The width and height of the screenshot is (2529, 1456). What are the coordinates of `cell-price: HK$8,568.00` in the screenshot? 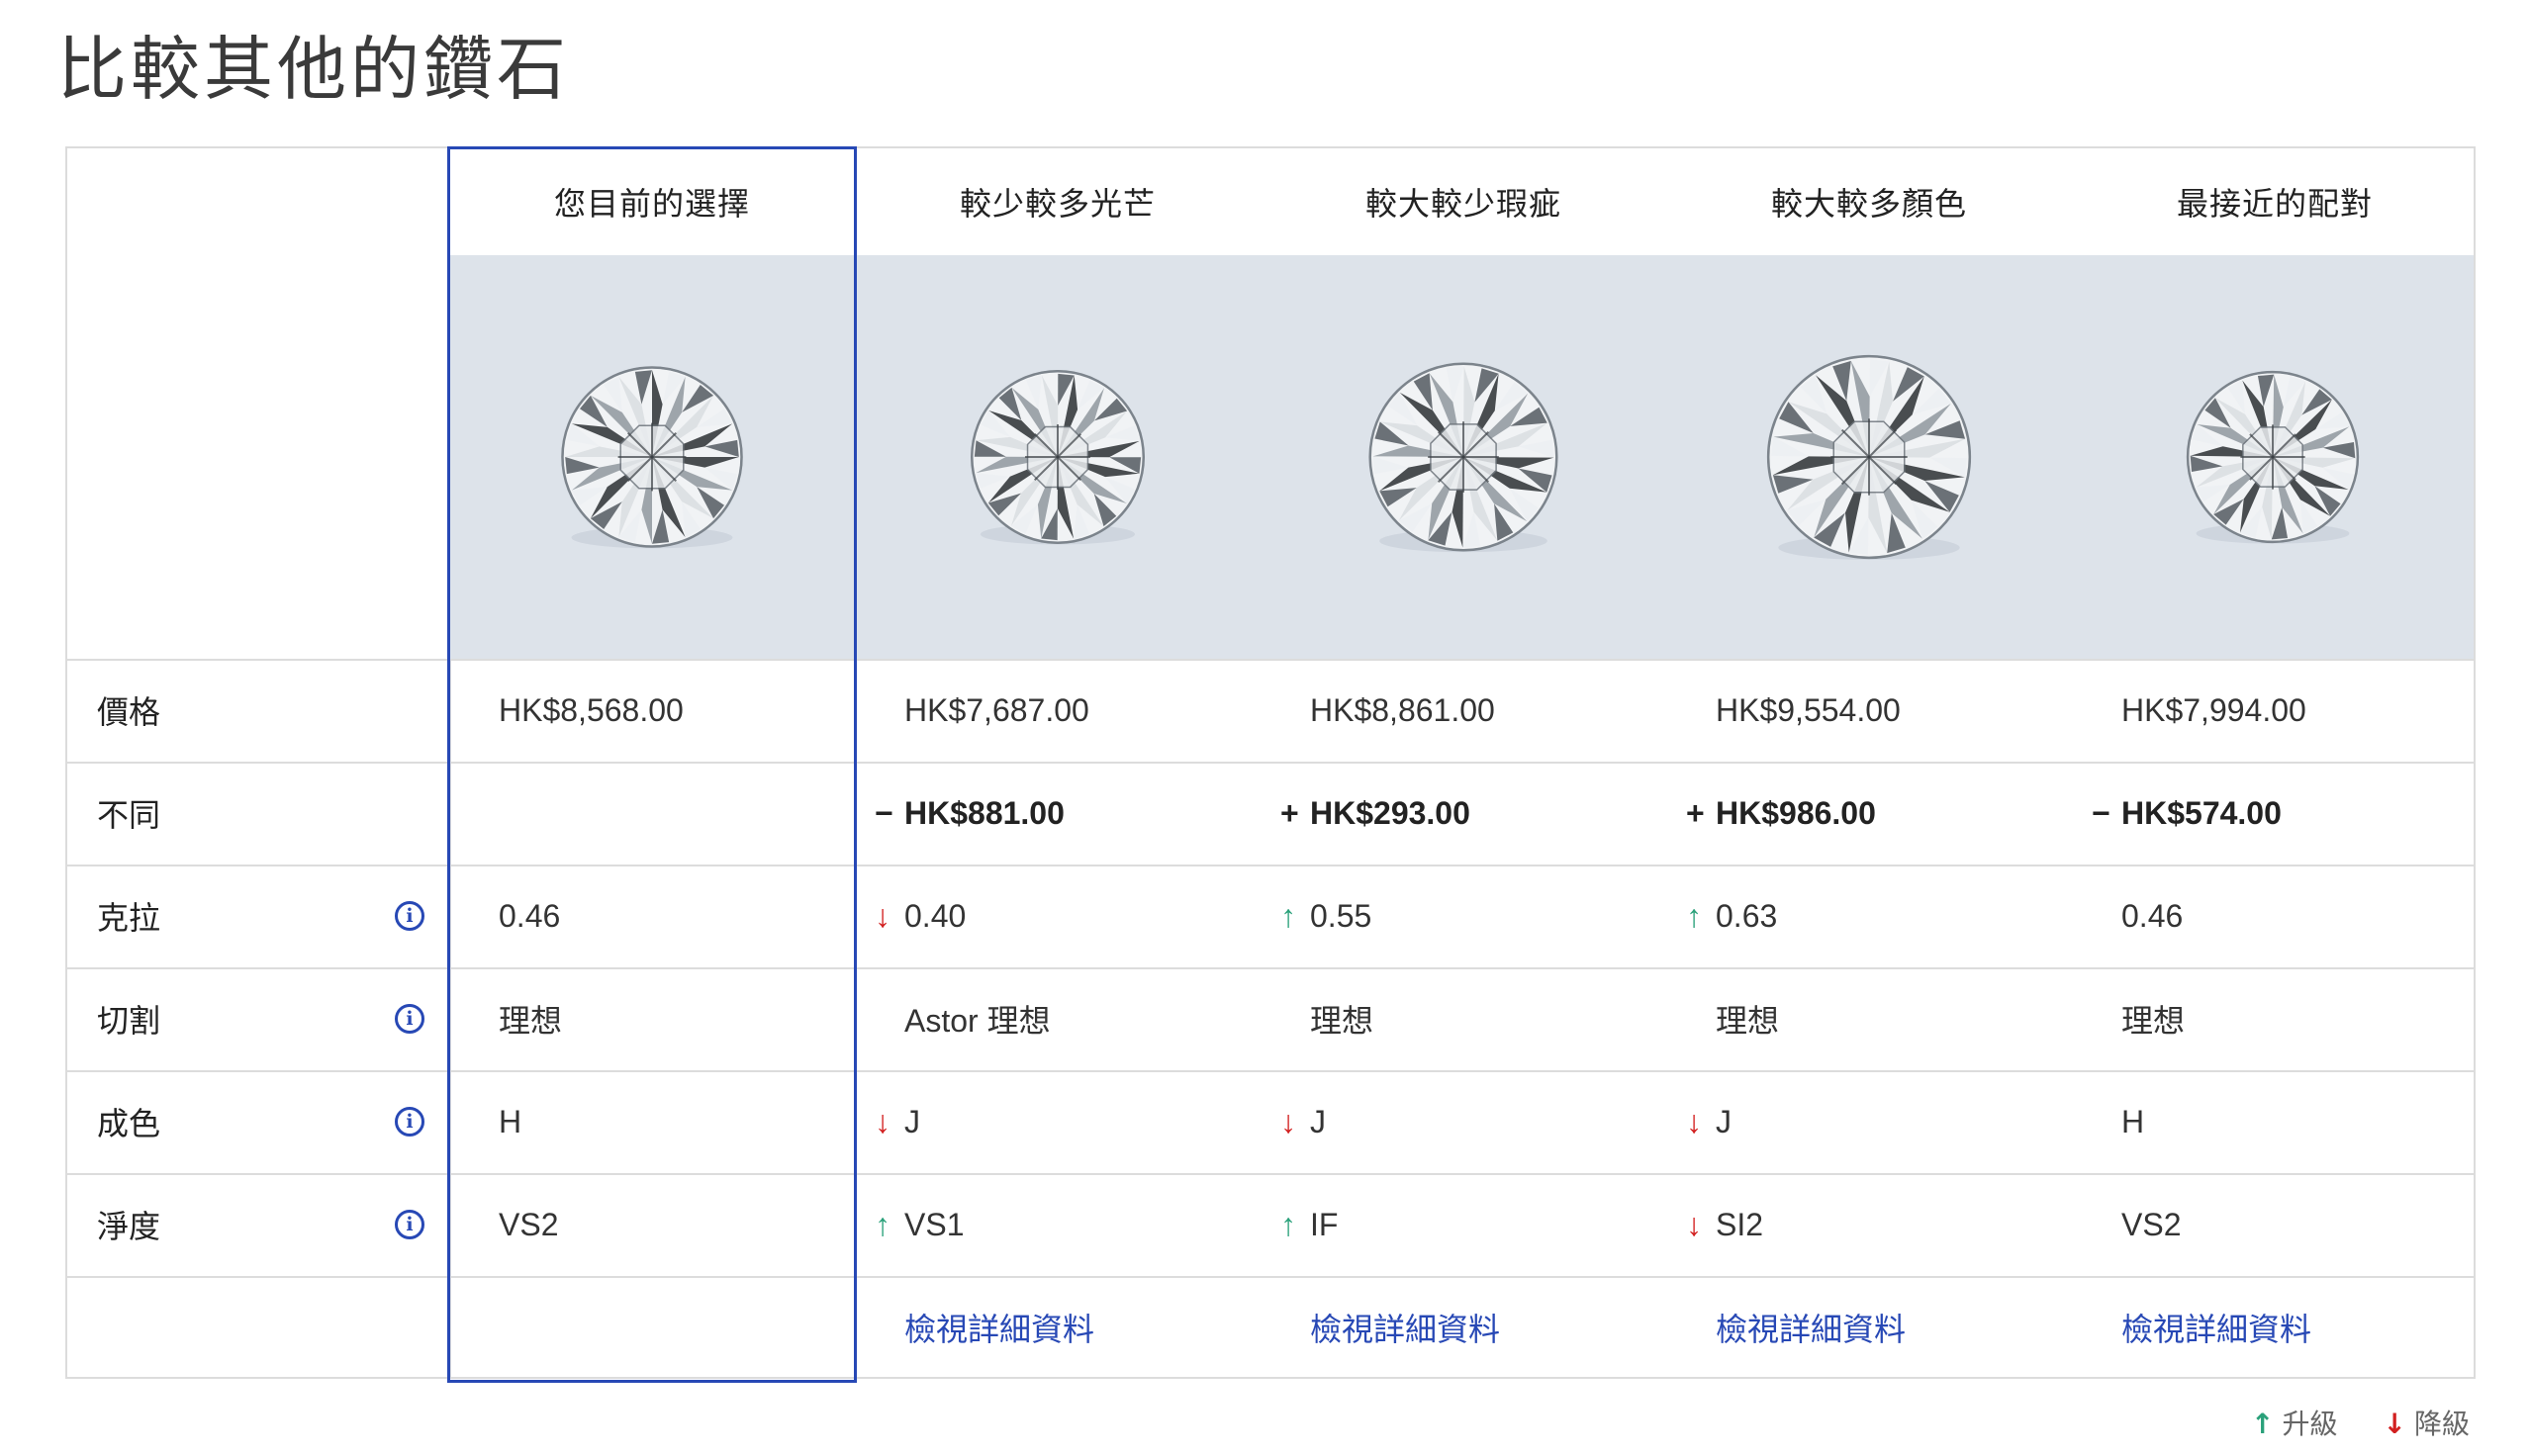 It's located at (592, 710).